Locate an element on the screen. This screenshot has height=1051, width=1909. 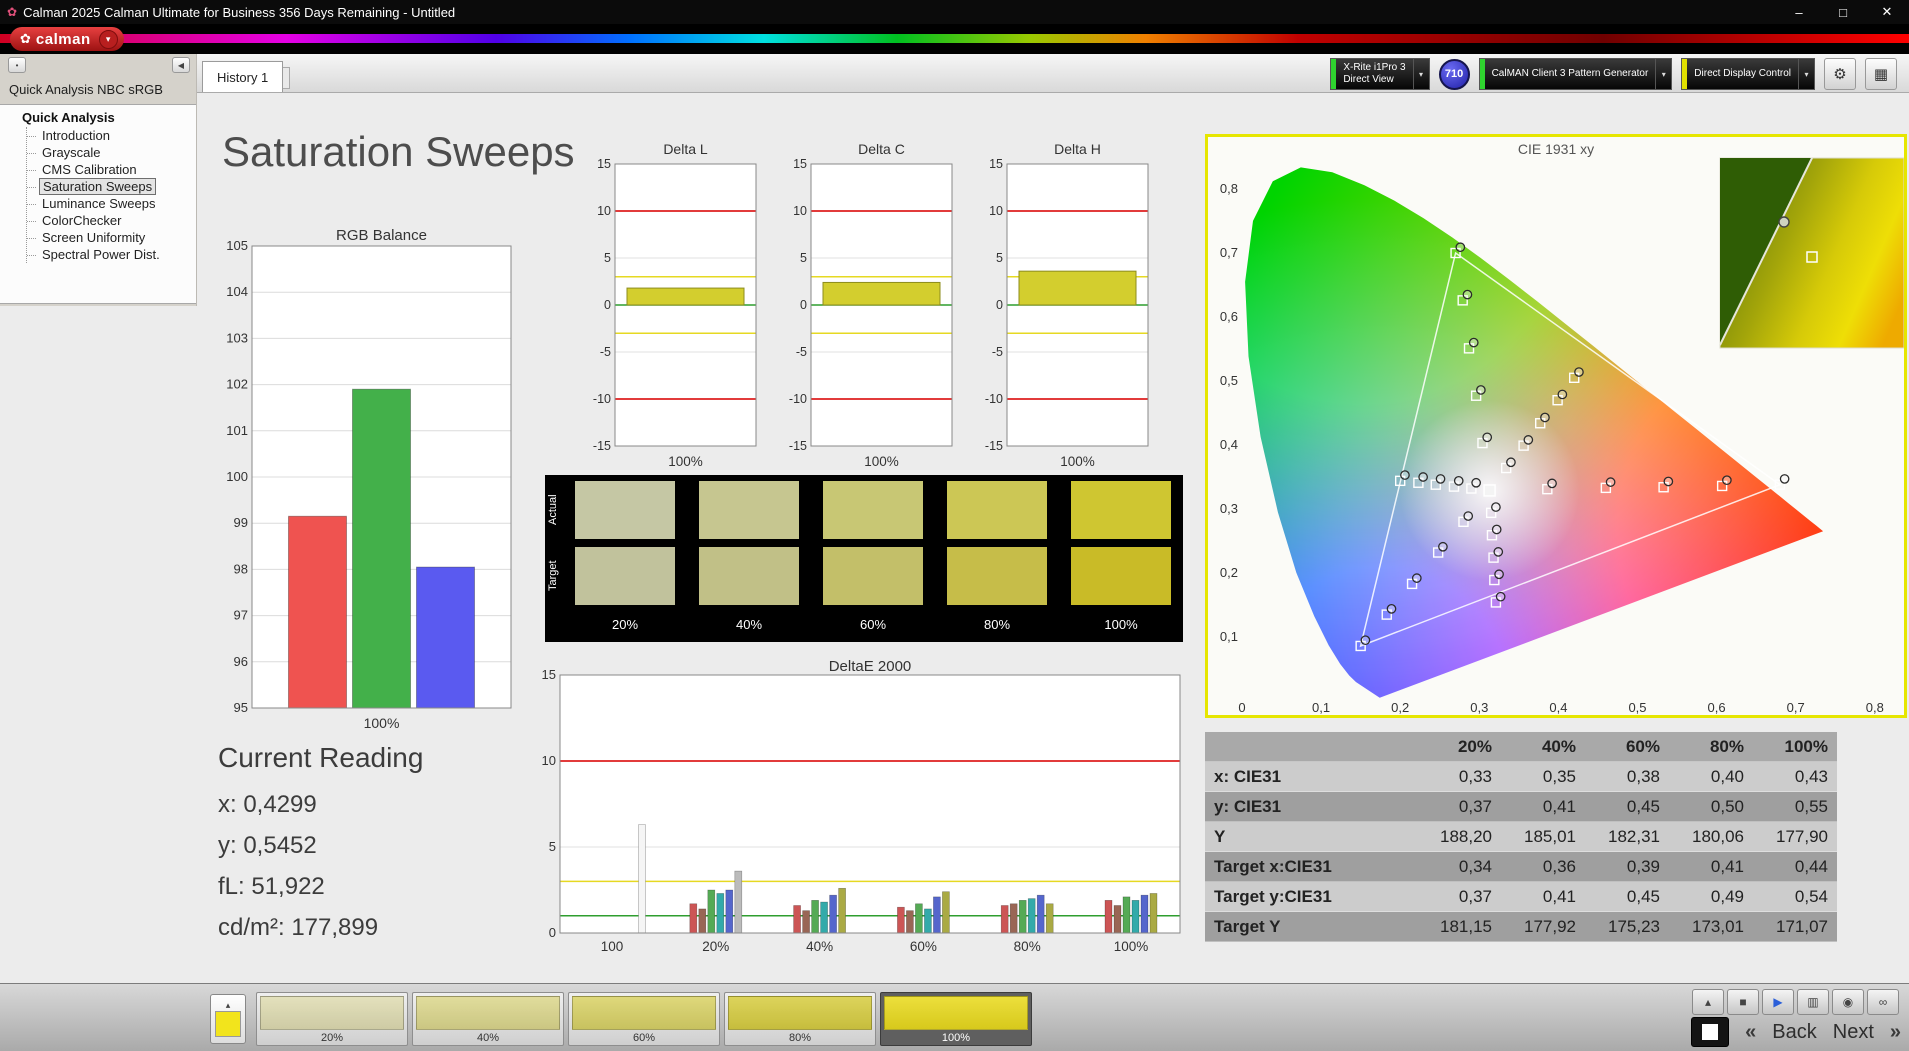
table-cell: 0,33 is located at coordinates (1459, 776).